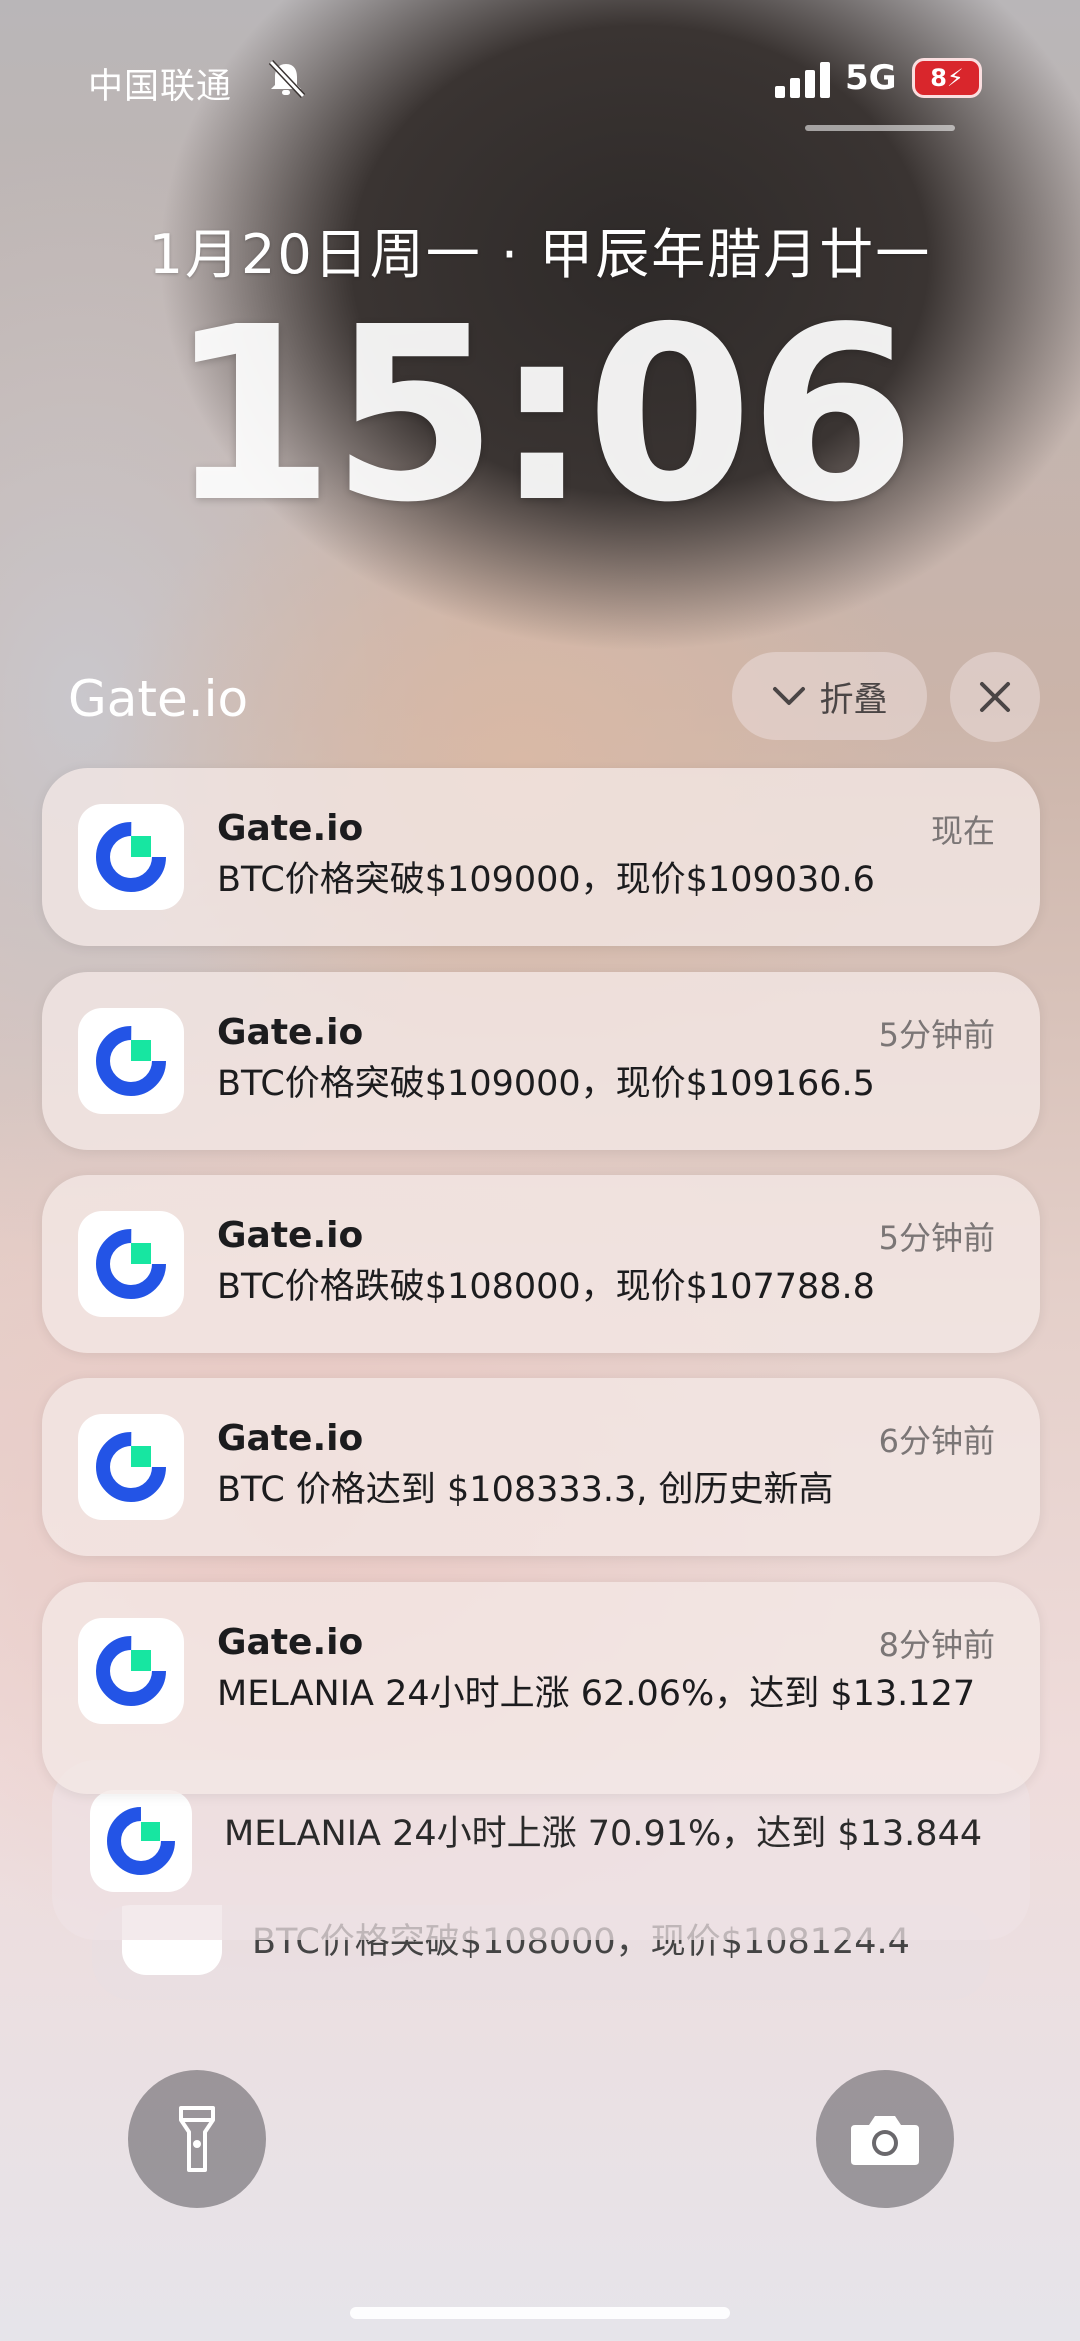 The image size is (1080, 2341). I want to click on notification-body: BTC 价格达到 $108333.3, 创历史新高, so click(525, 1490).